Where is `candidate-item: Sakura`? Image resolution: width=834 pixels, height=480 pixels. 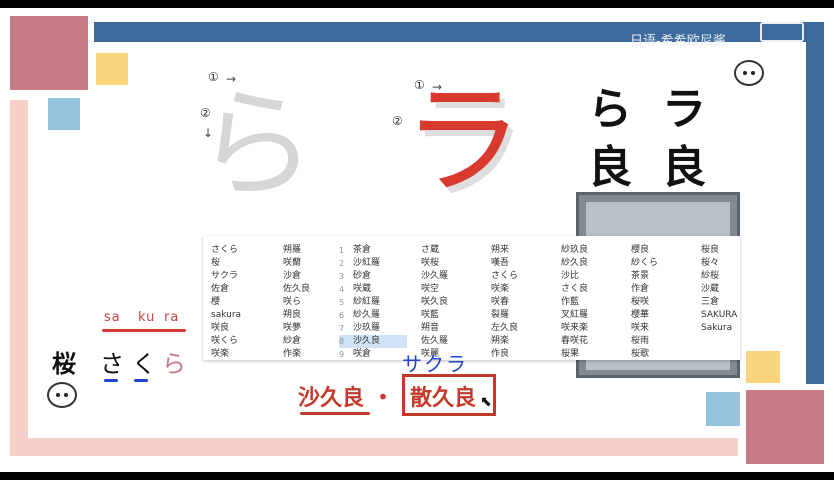
candidate-item: Sakura is located at coordinates (723, 328).